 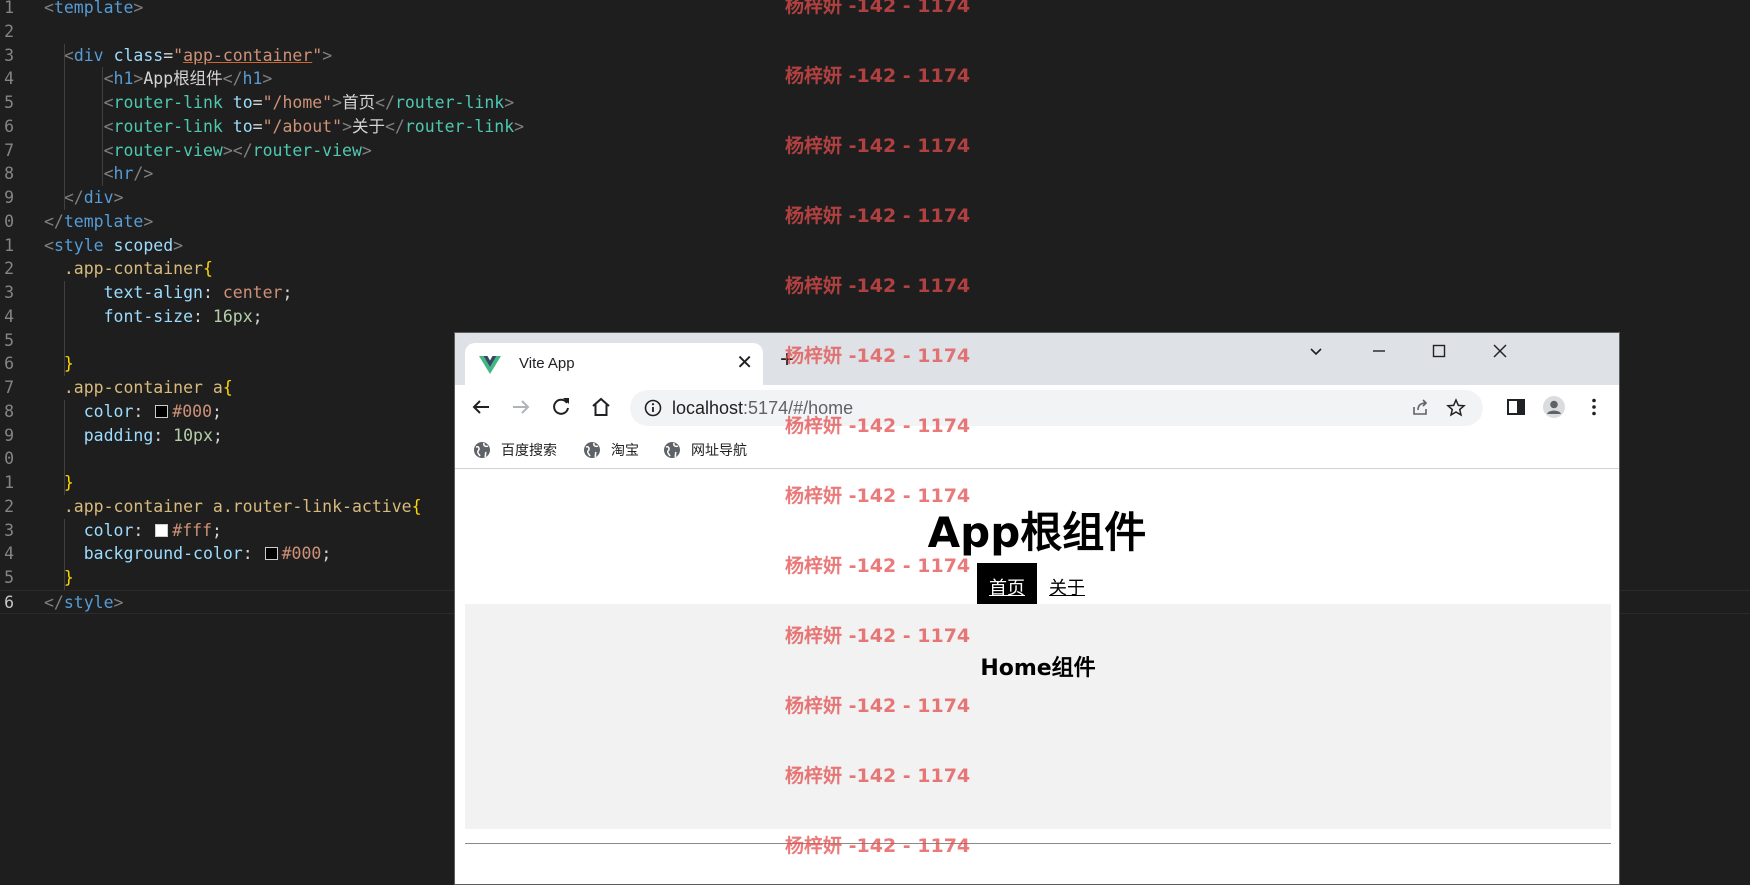 What do you see at coordinates (1038, 668) in the screenshot?
I see `home-component-heading: Home组件` at bounding box center [1038, 668].